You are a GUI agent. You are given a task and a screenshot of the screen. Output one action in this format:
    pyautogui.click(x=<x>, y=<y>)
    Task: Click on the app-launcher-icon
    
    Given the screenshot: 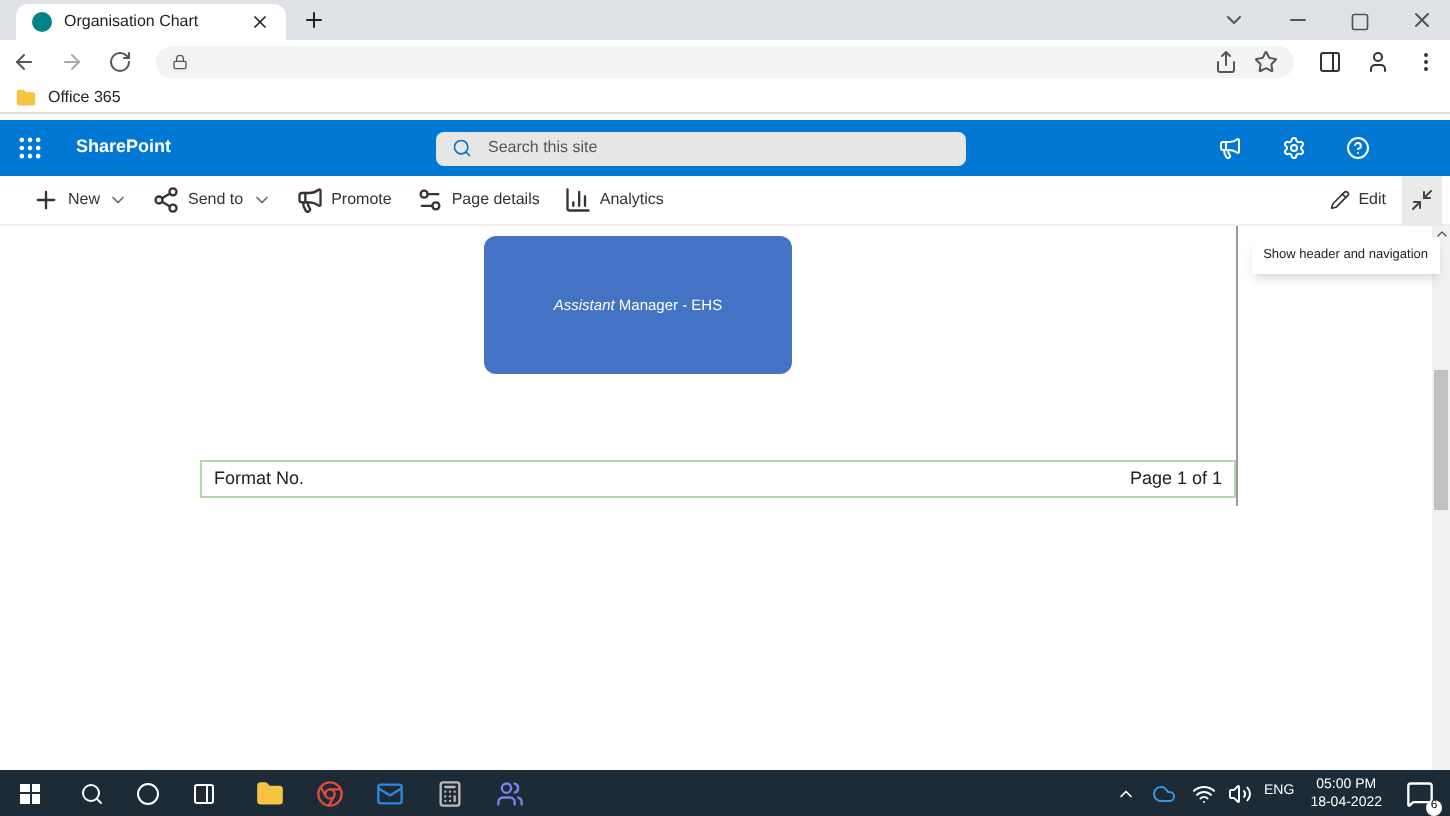 What is the action you would take?
    pyautogui.click(x=30, y=148)
    